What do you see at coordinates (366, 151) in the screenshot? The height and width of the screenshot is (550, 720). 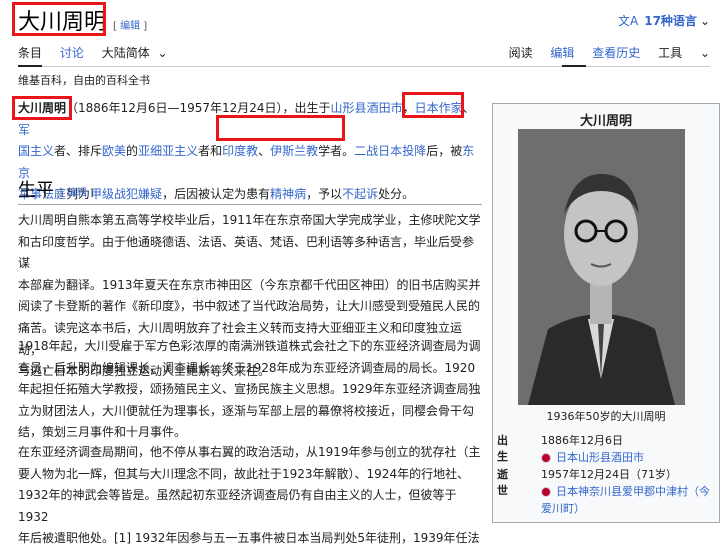 I see `link-ww2: 二战` at bounding box center [366, 151].